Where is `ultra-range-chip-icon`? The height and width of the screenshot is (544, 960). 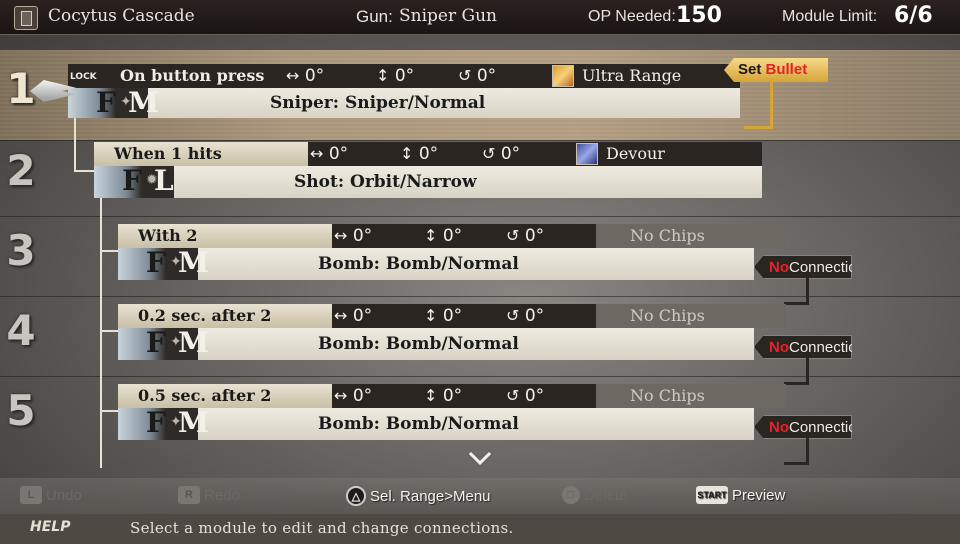 ultra-range-chip-icon is located at coordinates (563, 76).